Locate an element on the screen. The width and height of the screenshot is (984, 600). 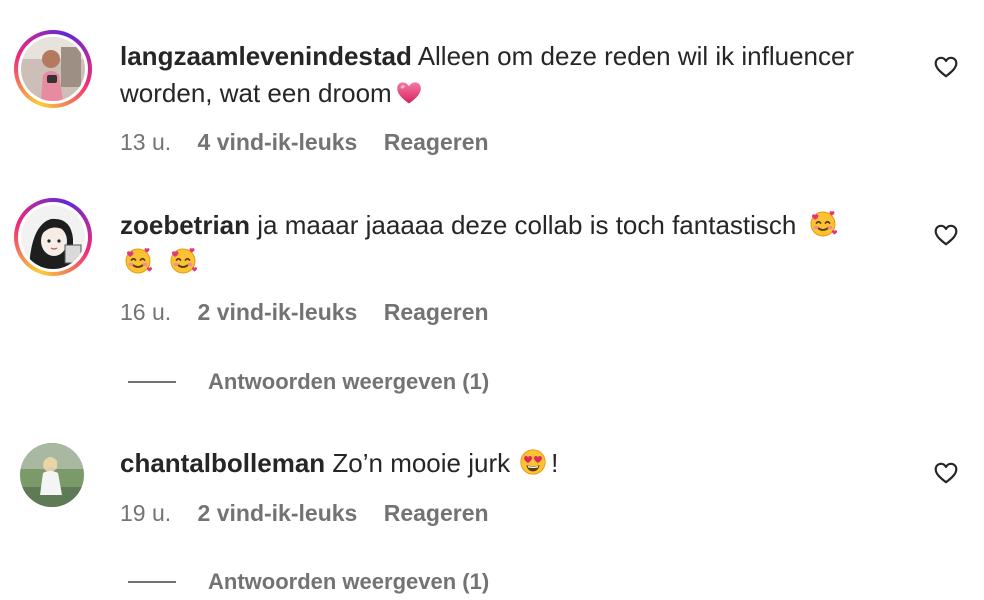
comment-meta: 19 u. 2 vind-ik-leuks Reageren is located at coordinates (314, 513).